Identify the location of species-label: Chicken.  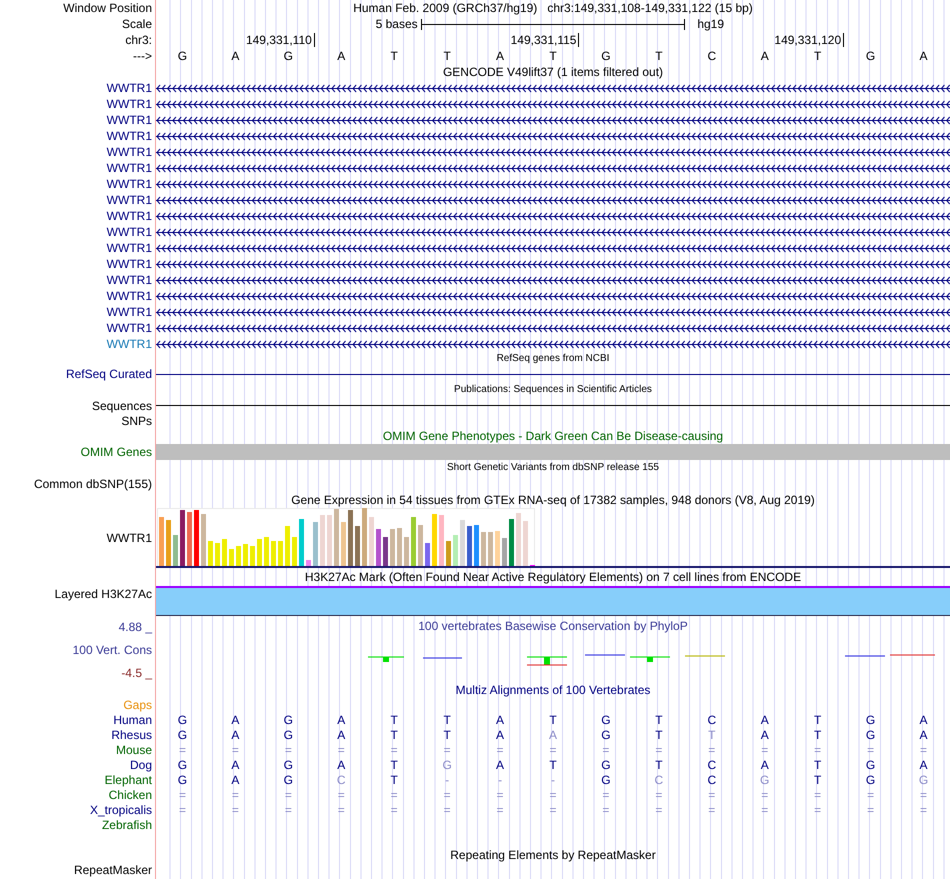
(130, 795).